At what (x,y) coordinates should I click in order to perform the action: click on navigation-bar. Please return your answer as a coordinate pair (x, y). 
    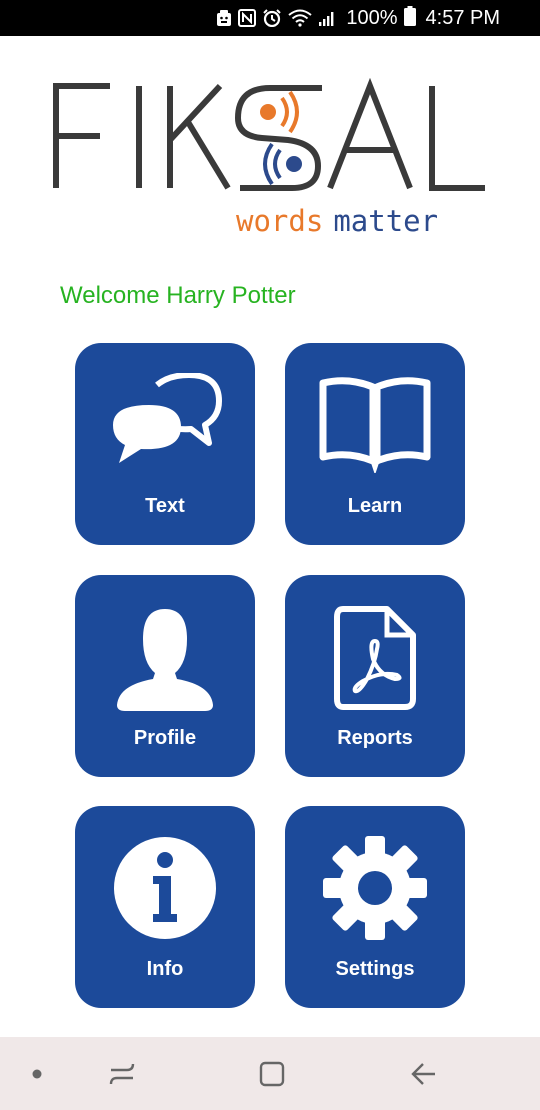
    Looking at the image, I should click on (270, 1073).